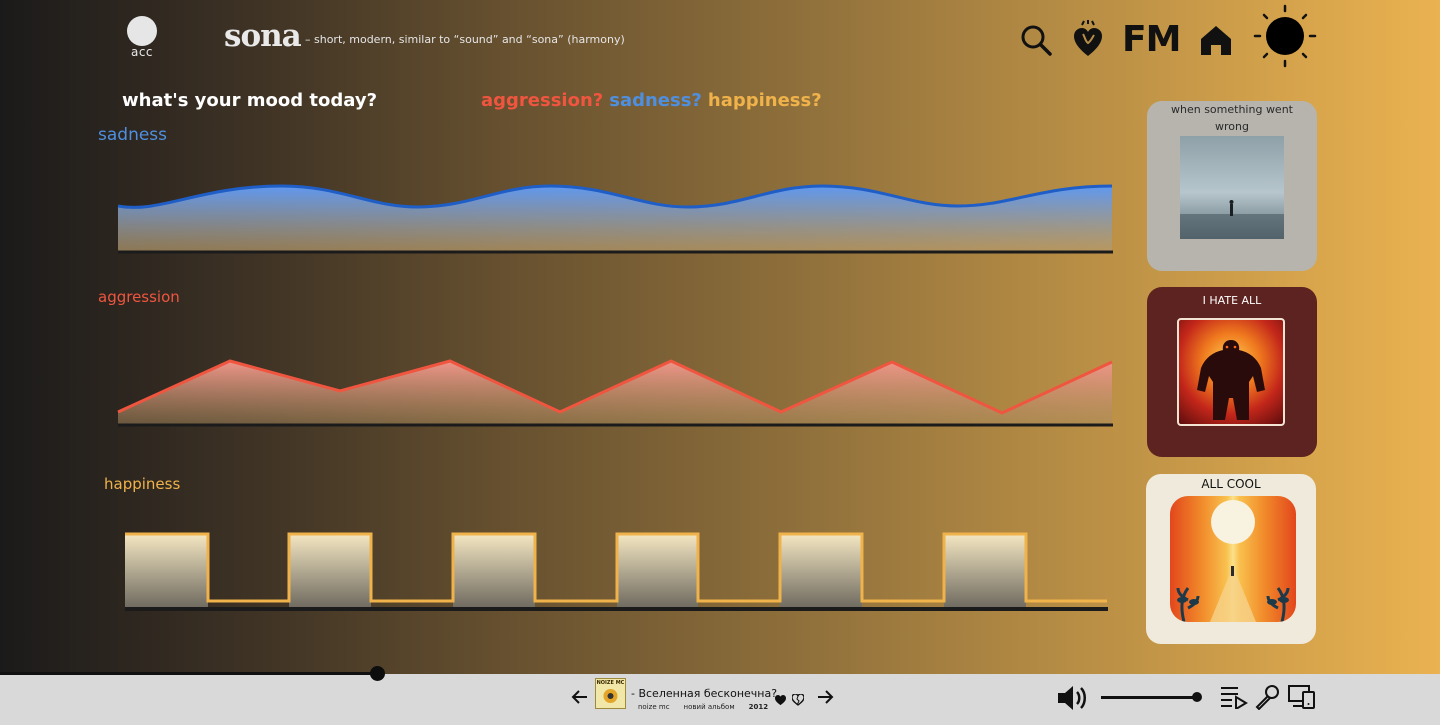  Describe the element at coordinates (1234, 699) in the screenshot. I see `queue-icon` at that location.